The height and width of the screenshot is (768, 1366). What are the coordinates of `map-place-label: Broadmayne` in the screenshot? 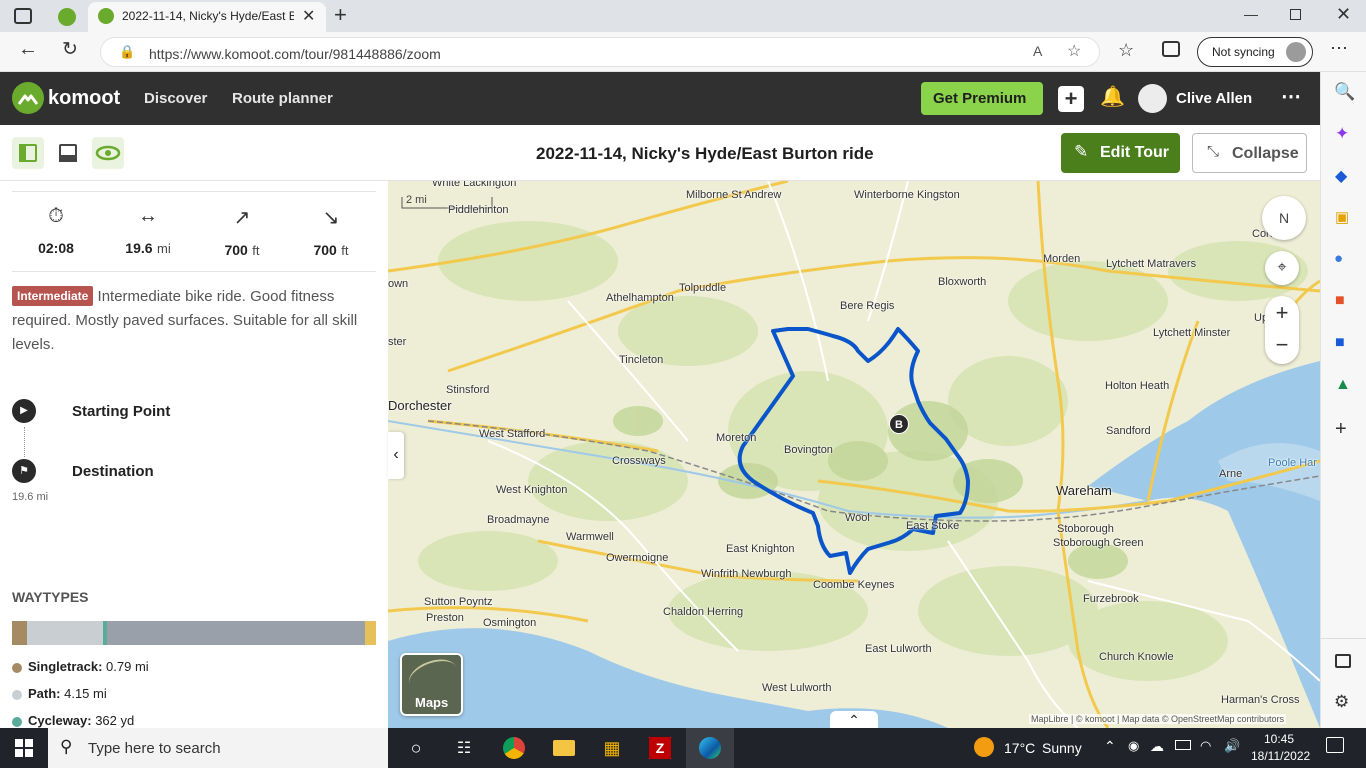 It's located at (518, 520).